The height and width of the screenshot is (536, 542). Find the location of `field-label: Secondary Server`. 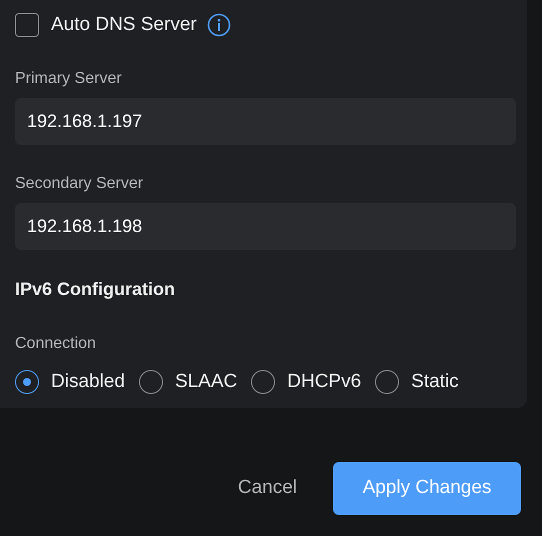

field-label: Secondary Server is located at coordinates (79, 184).